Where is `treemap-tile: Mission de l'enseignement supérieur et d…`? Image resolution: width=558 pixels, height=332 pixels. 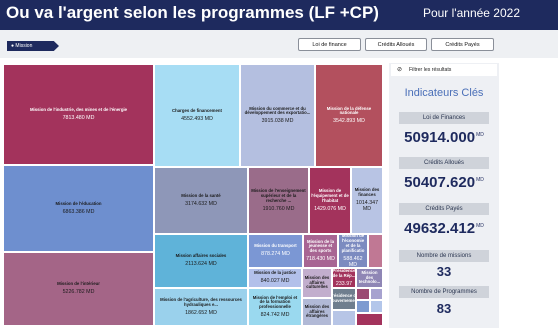
treemap-tile: Mission de l'enseignement supérieur et d… is located at coordinates (278, 200).